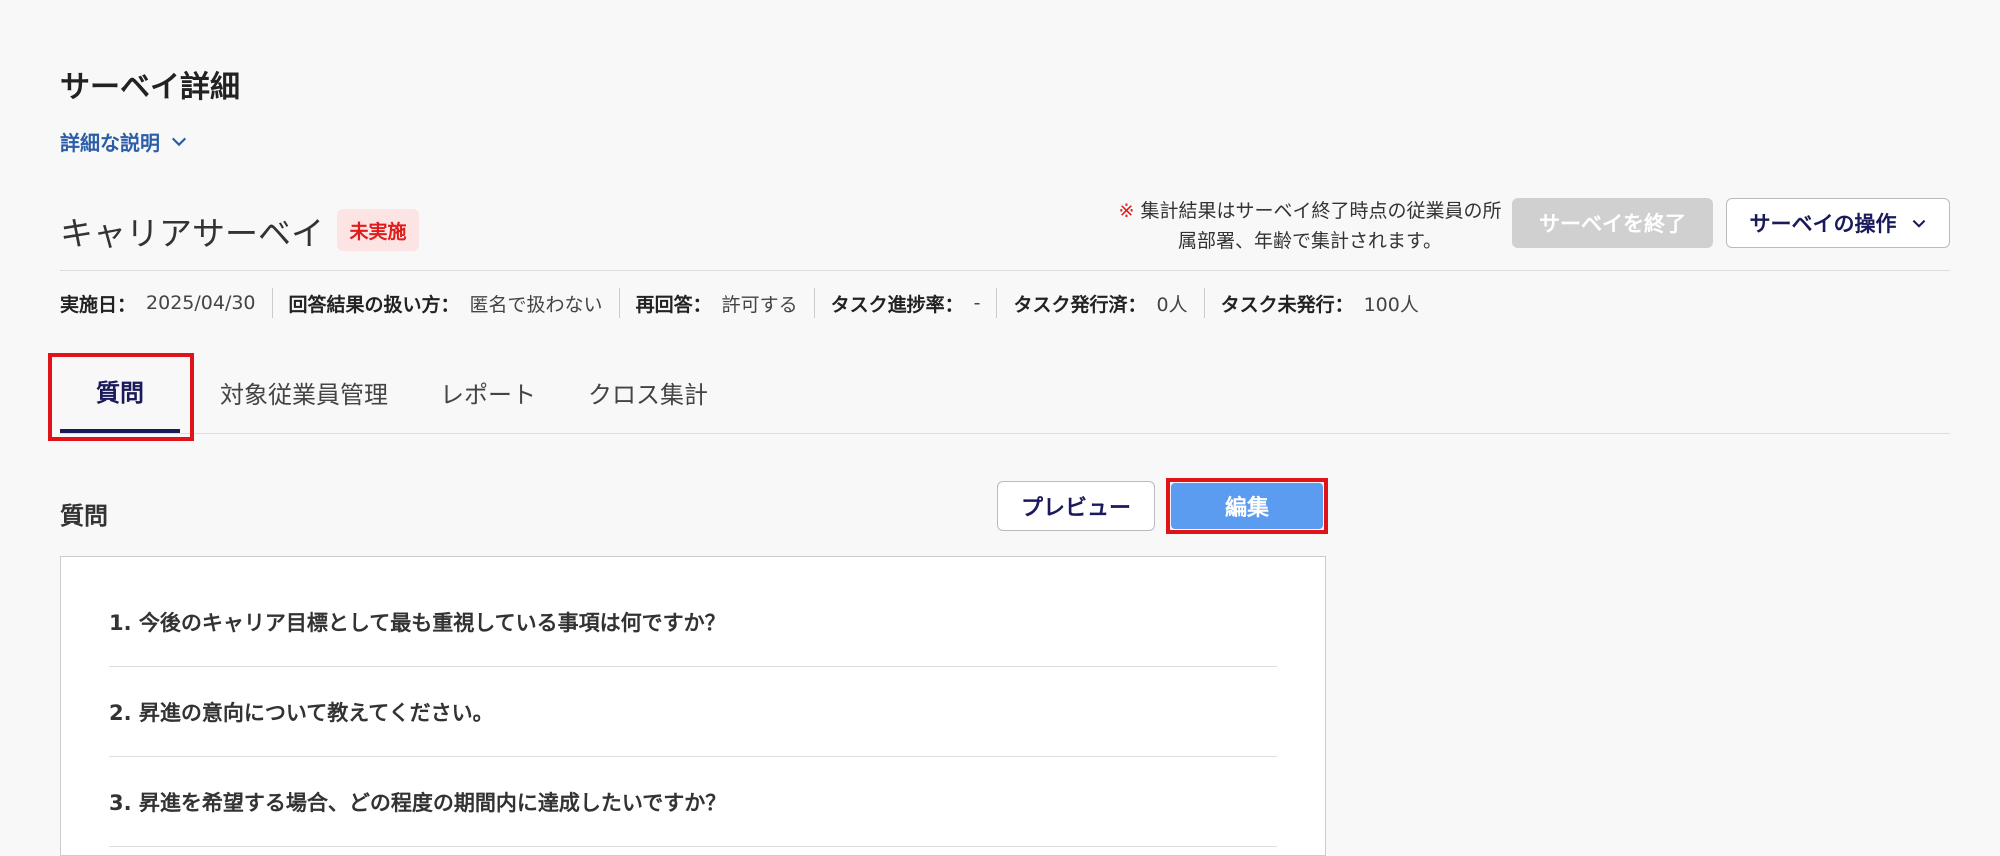 Image resolution: width=2000 pixels, height=856 pixels. Describe the element at coordinates (1321, 226) in the screenshot. I see `note-text: 集計結果はサーベイ終了時点の従業員の所属部署、年齢で集計されます。` at that location.